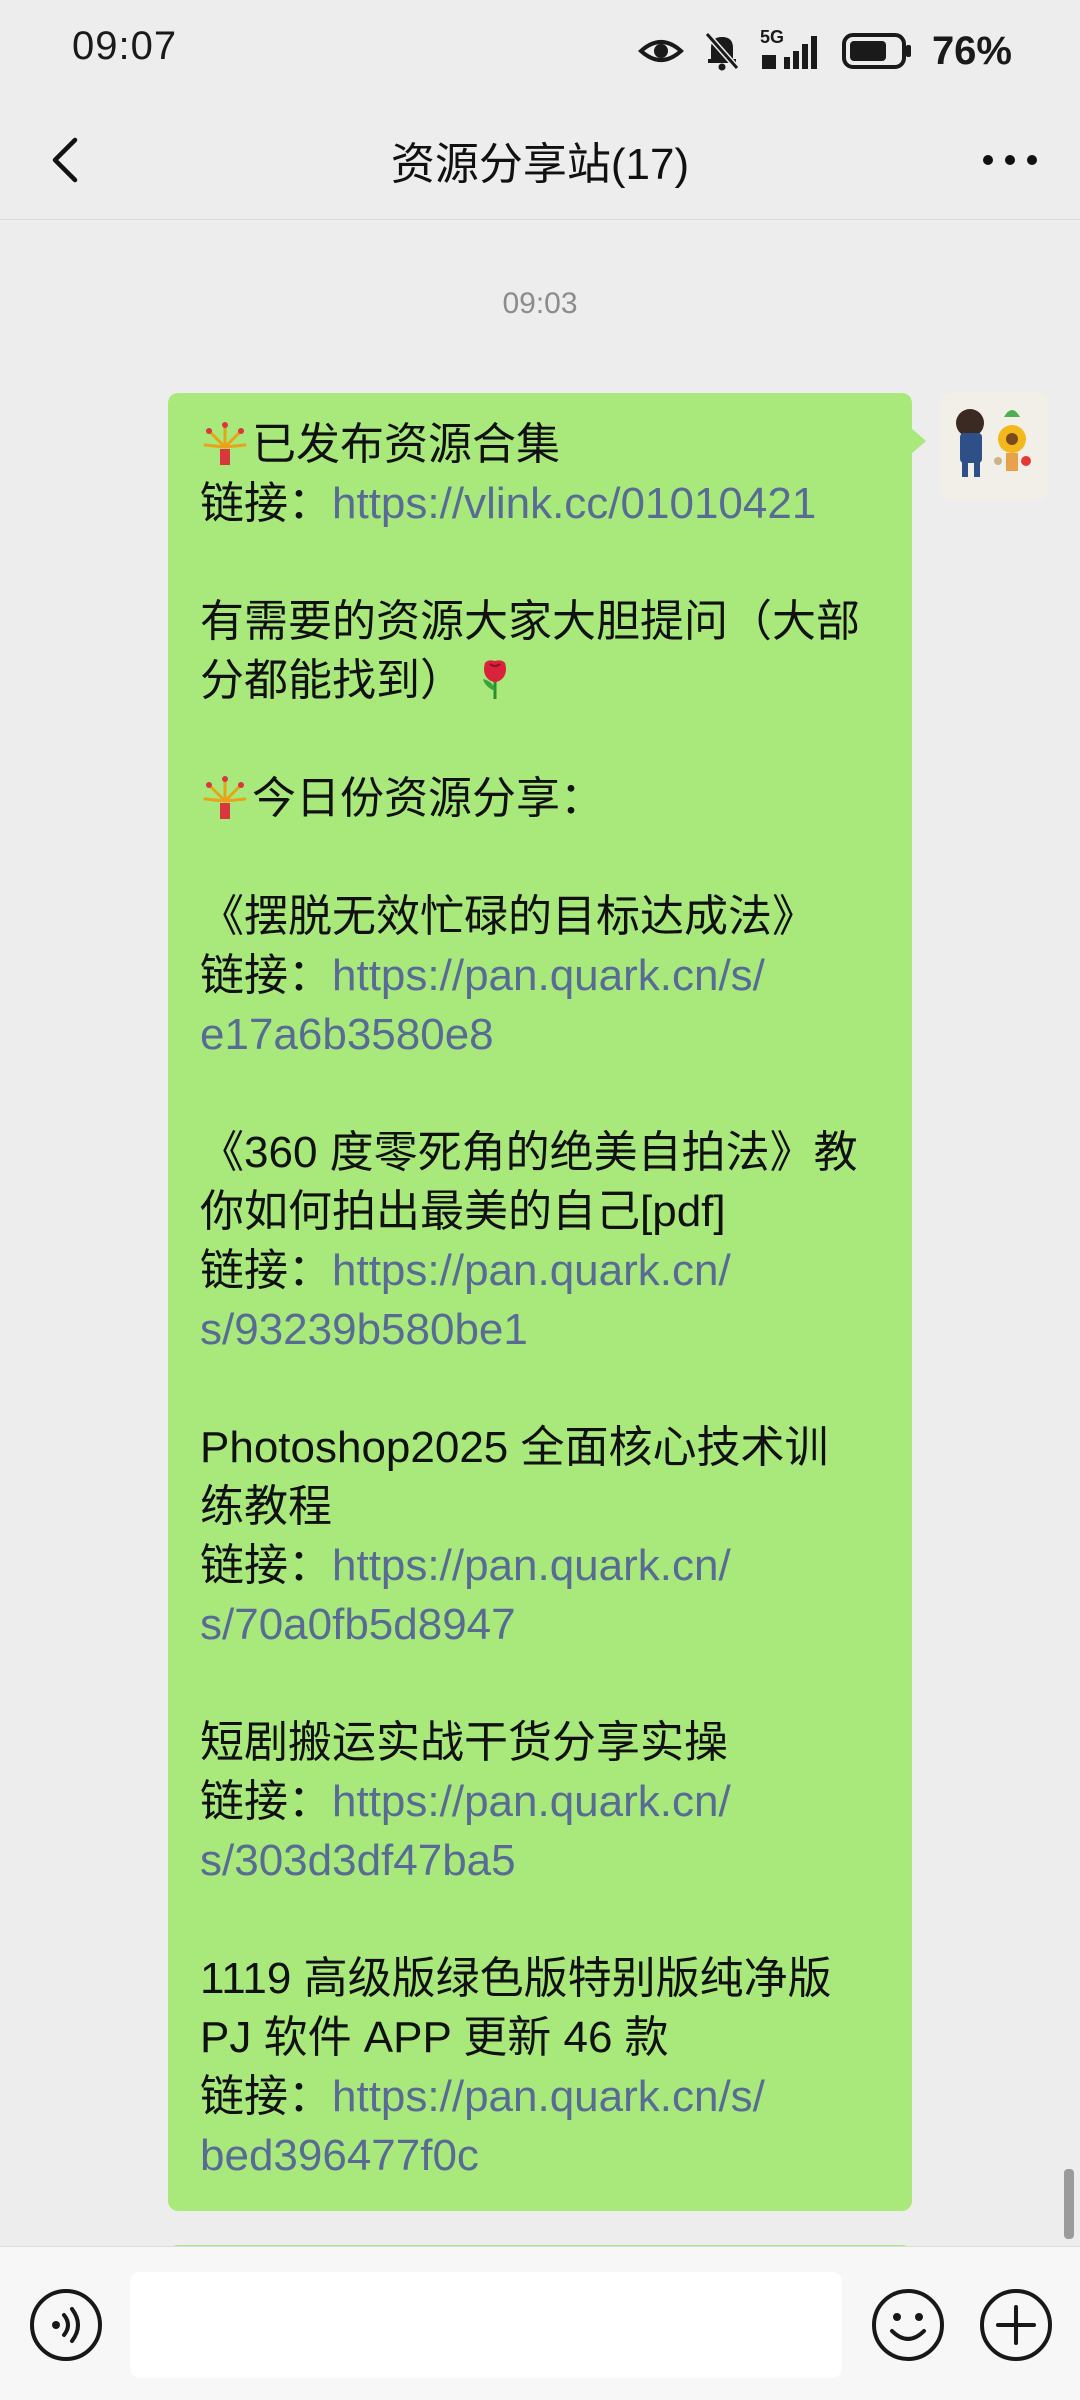  What do you see at coordinates (428, 798) in the screenshot?
I see `message-line-today: 今日份资源分享：` at bounding box center [428, 798].